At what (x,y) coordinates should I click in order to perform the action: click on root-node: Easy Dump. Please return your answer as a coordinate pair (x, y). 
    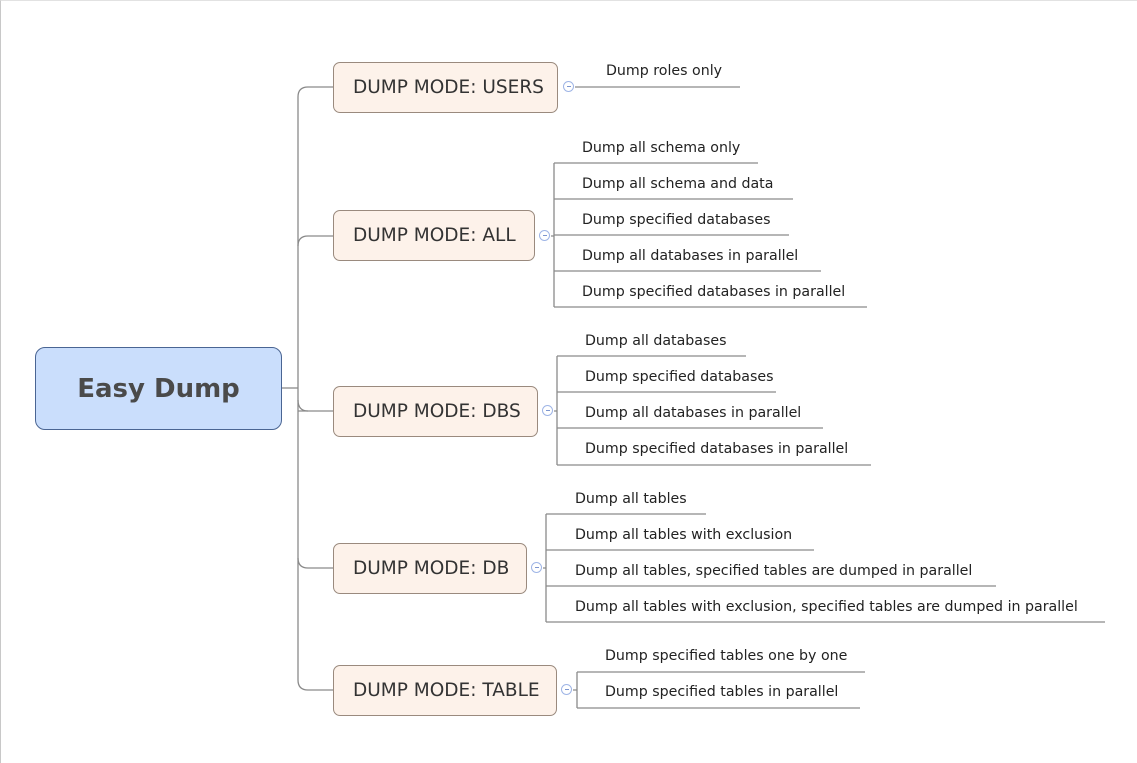
    Looking at the image, I should click on (158, 388).